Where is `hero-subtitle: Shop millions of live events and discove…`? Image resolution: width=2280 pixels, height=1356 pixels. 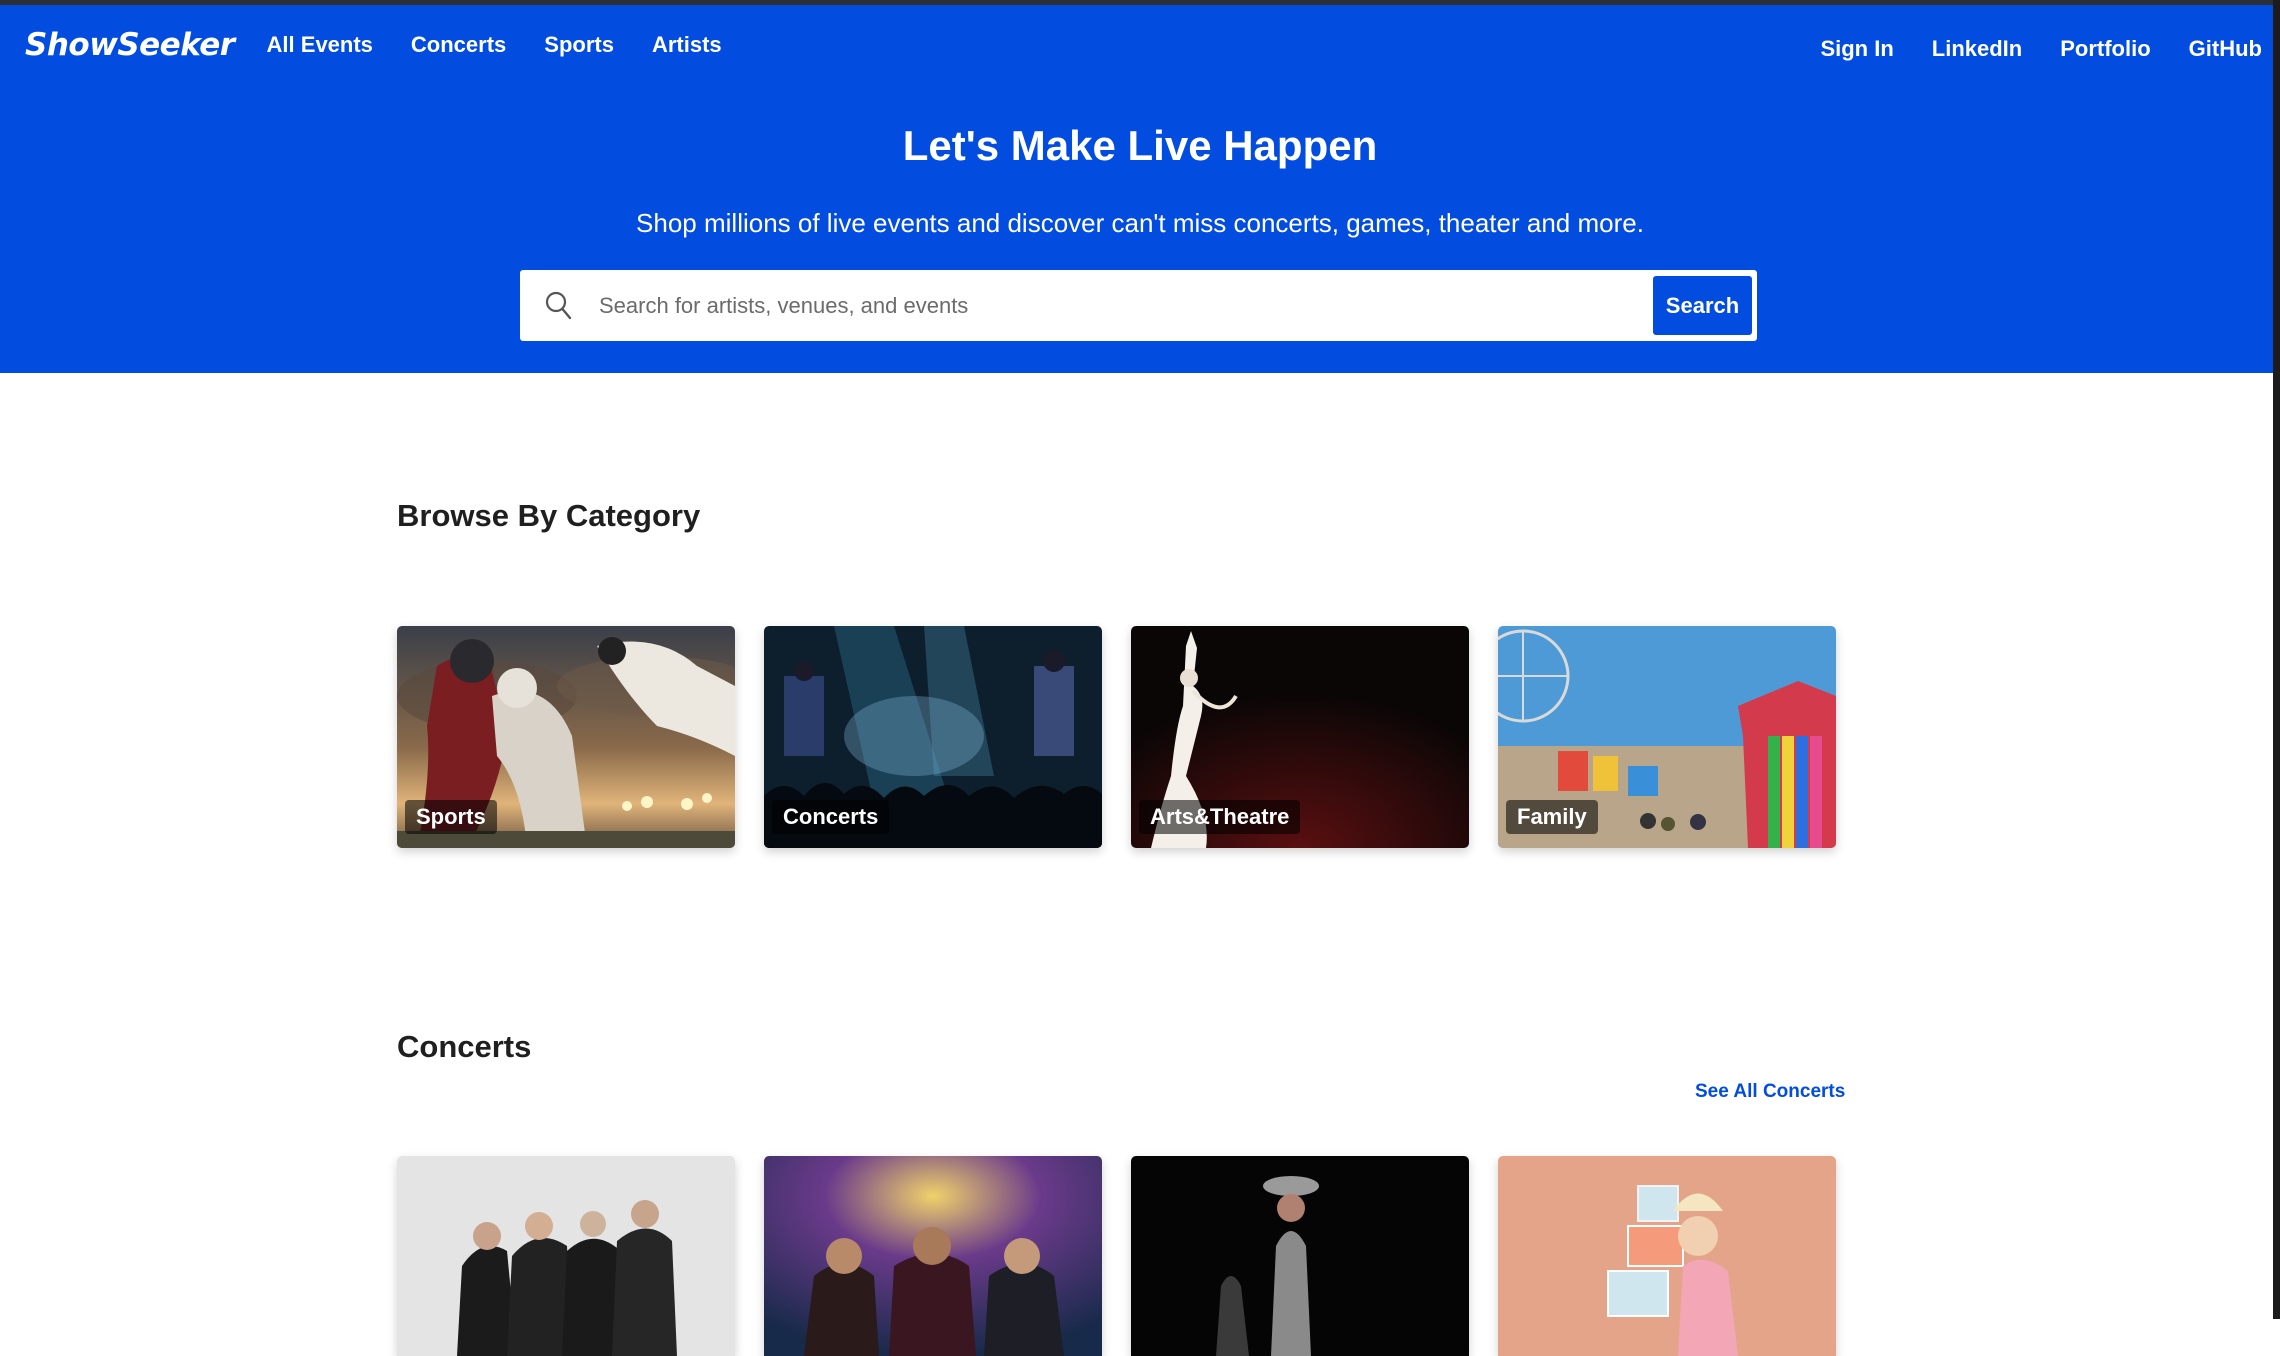 hero-subtitle: Shop millions of live events and discove… is located at coordinates (1140, 223).